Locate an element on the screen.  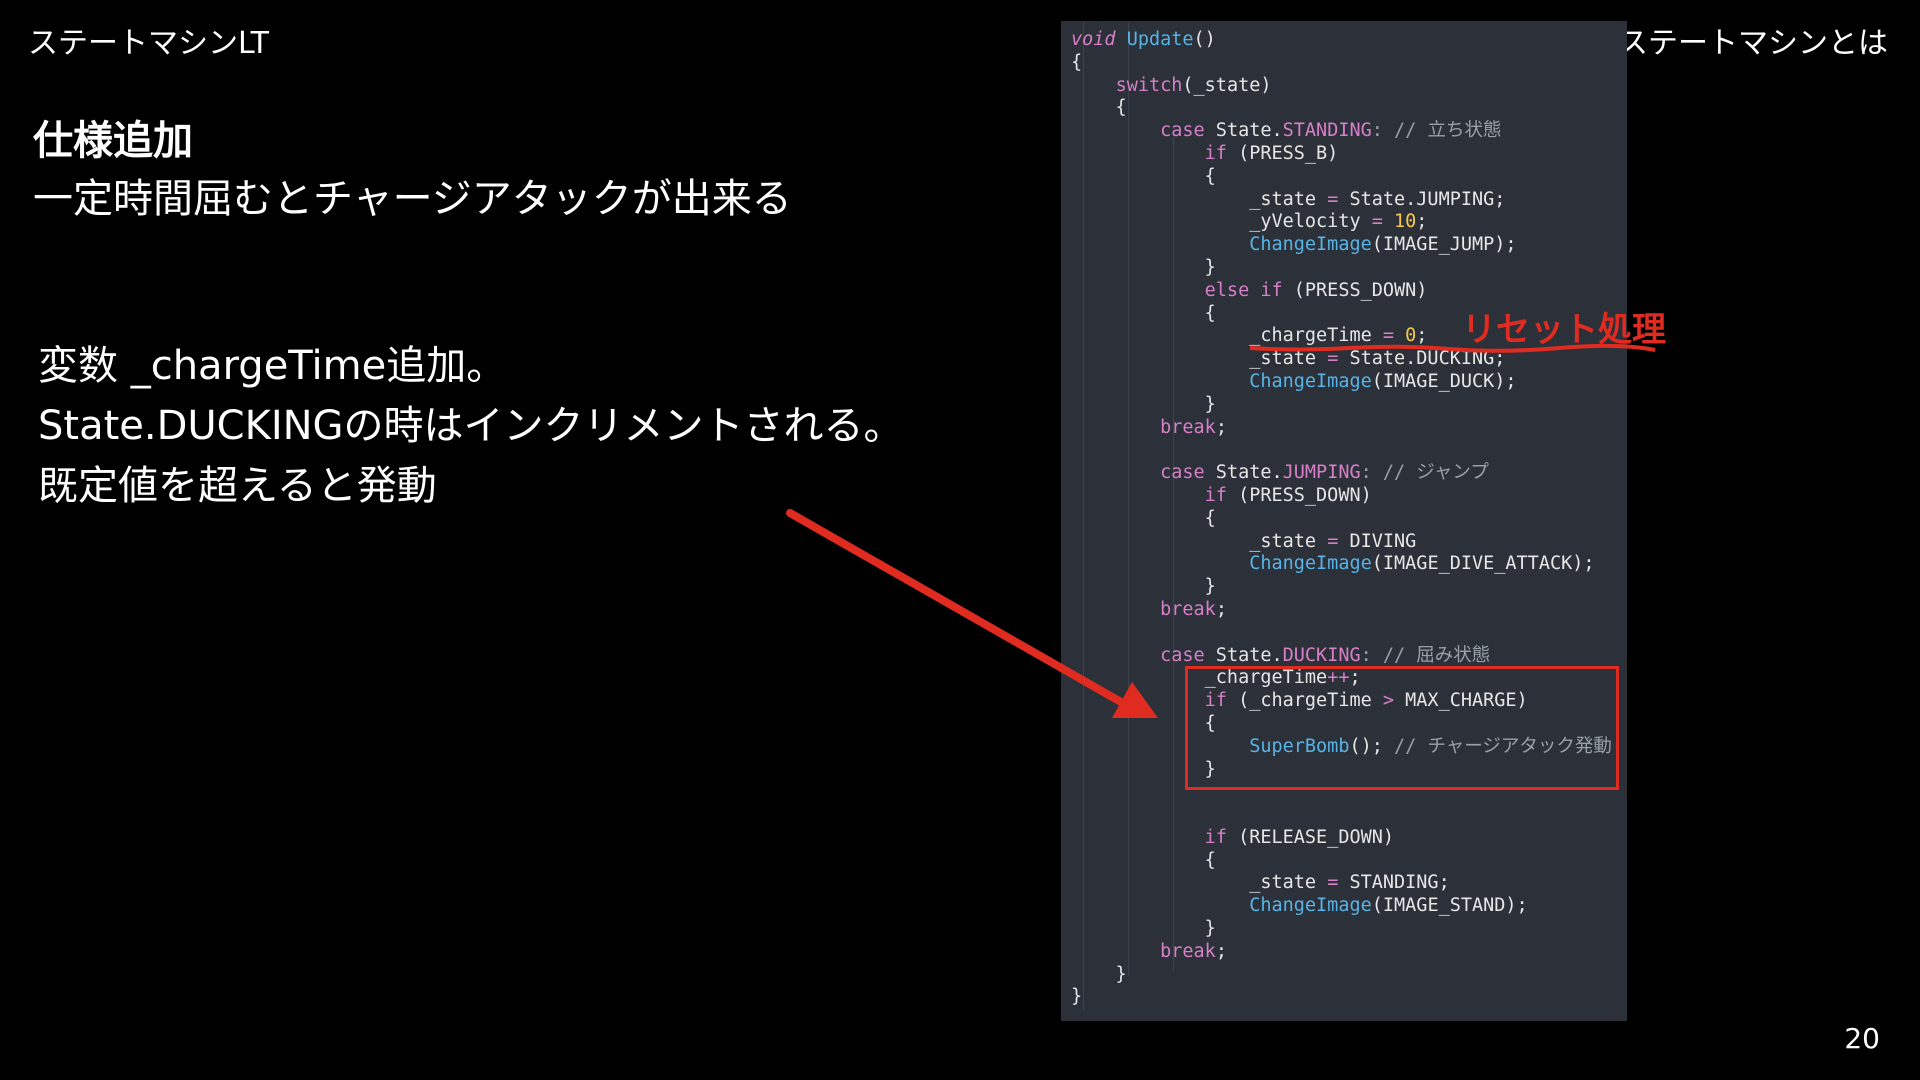
page-number: 20 is located at coordinates (1862, 1038).